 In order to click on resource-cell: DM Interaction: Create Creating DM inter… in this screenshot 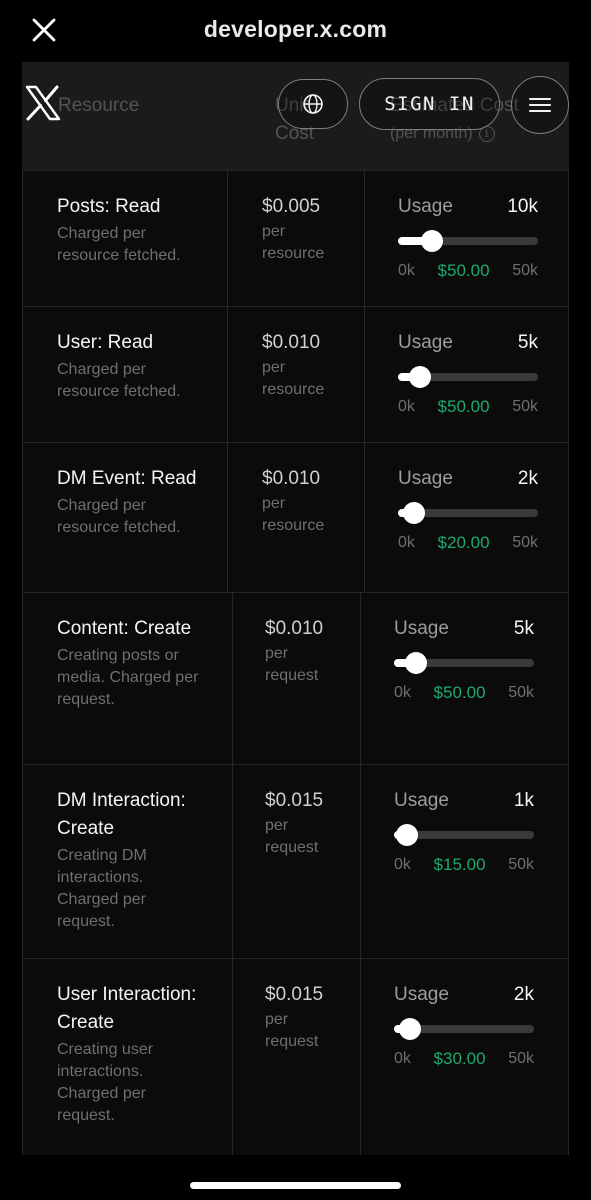, I will do `click(132, 860)`.